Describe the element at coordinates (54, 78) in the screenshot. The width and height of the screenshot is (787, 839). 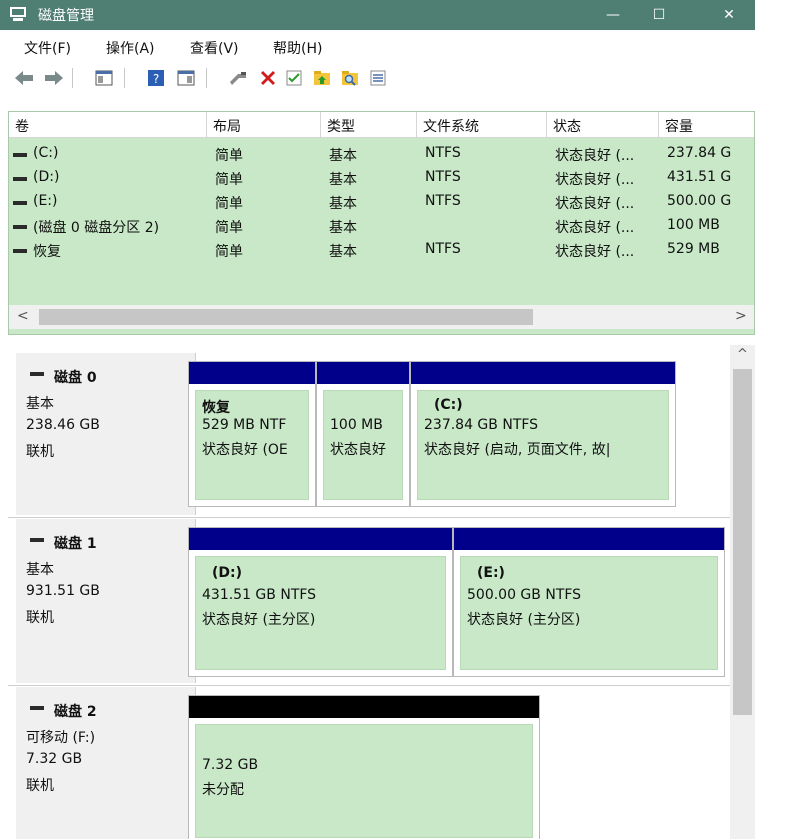
I see `forward-button` at that location.